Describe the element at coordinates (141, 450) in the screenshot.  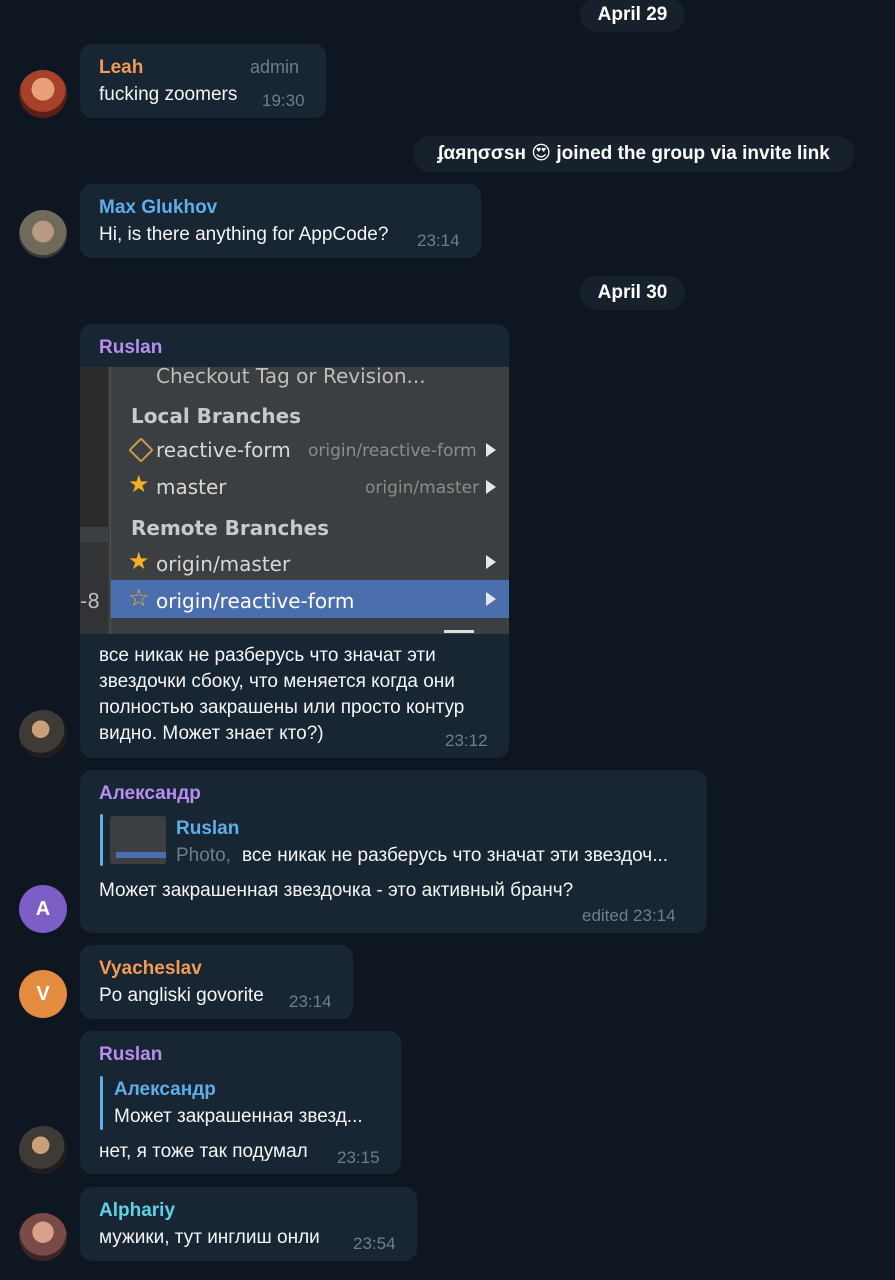
I see `tag-icon` at that location.